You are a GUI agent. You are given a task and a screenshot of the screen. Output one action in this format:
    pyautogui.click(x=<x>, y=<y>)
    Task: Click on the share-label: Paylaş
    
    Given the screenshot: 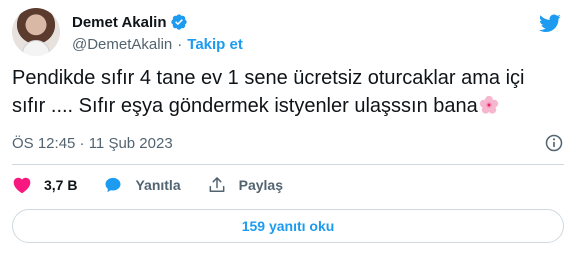 What is the action you would take?
    pyautogui.click(x=260, y=185)
    